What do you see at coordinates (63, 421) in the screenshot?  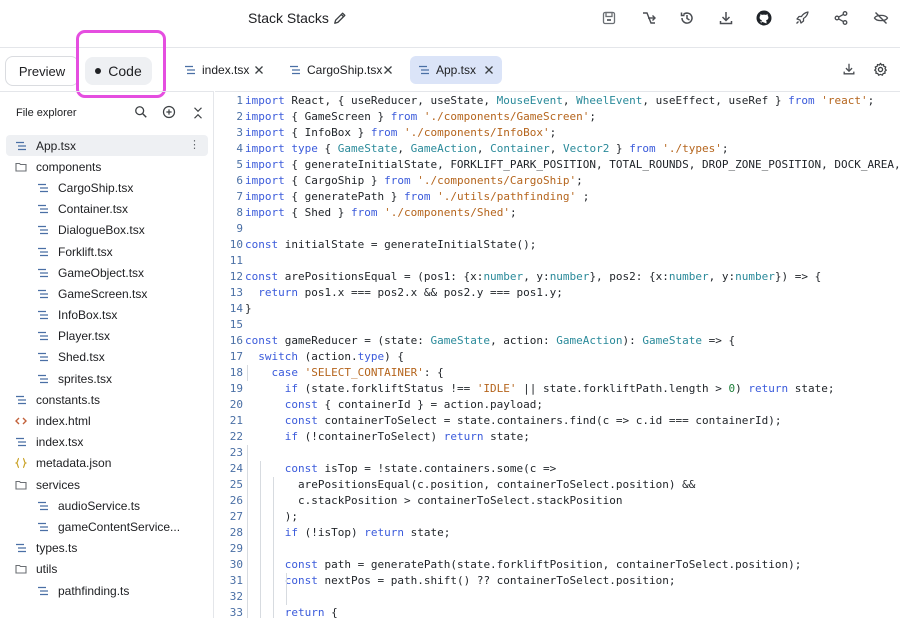 I see `tree-item-label: index.html` at bounding box center [63, 421].